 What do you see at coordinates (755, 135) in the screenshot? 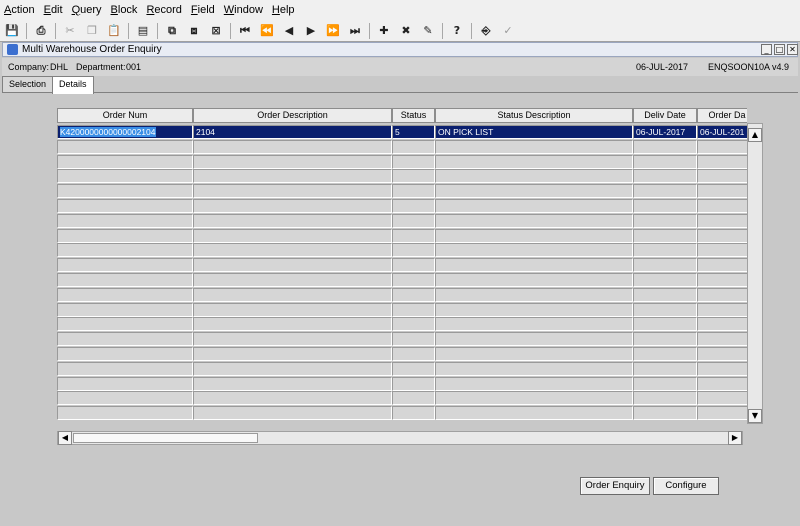
I see `scroll-up-button: ▲` at bounding box center [755, 135].